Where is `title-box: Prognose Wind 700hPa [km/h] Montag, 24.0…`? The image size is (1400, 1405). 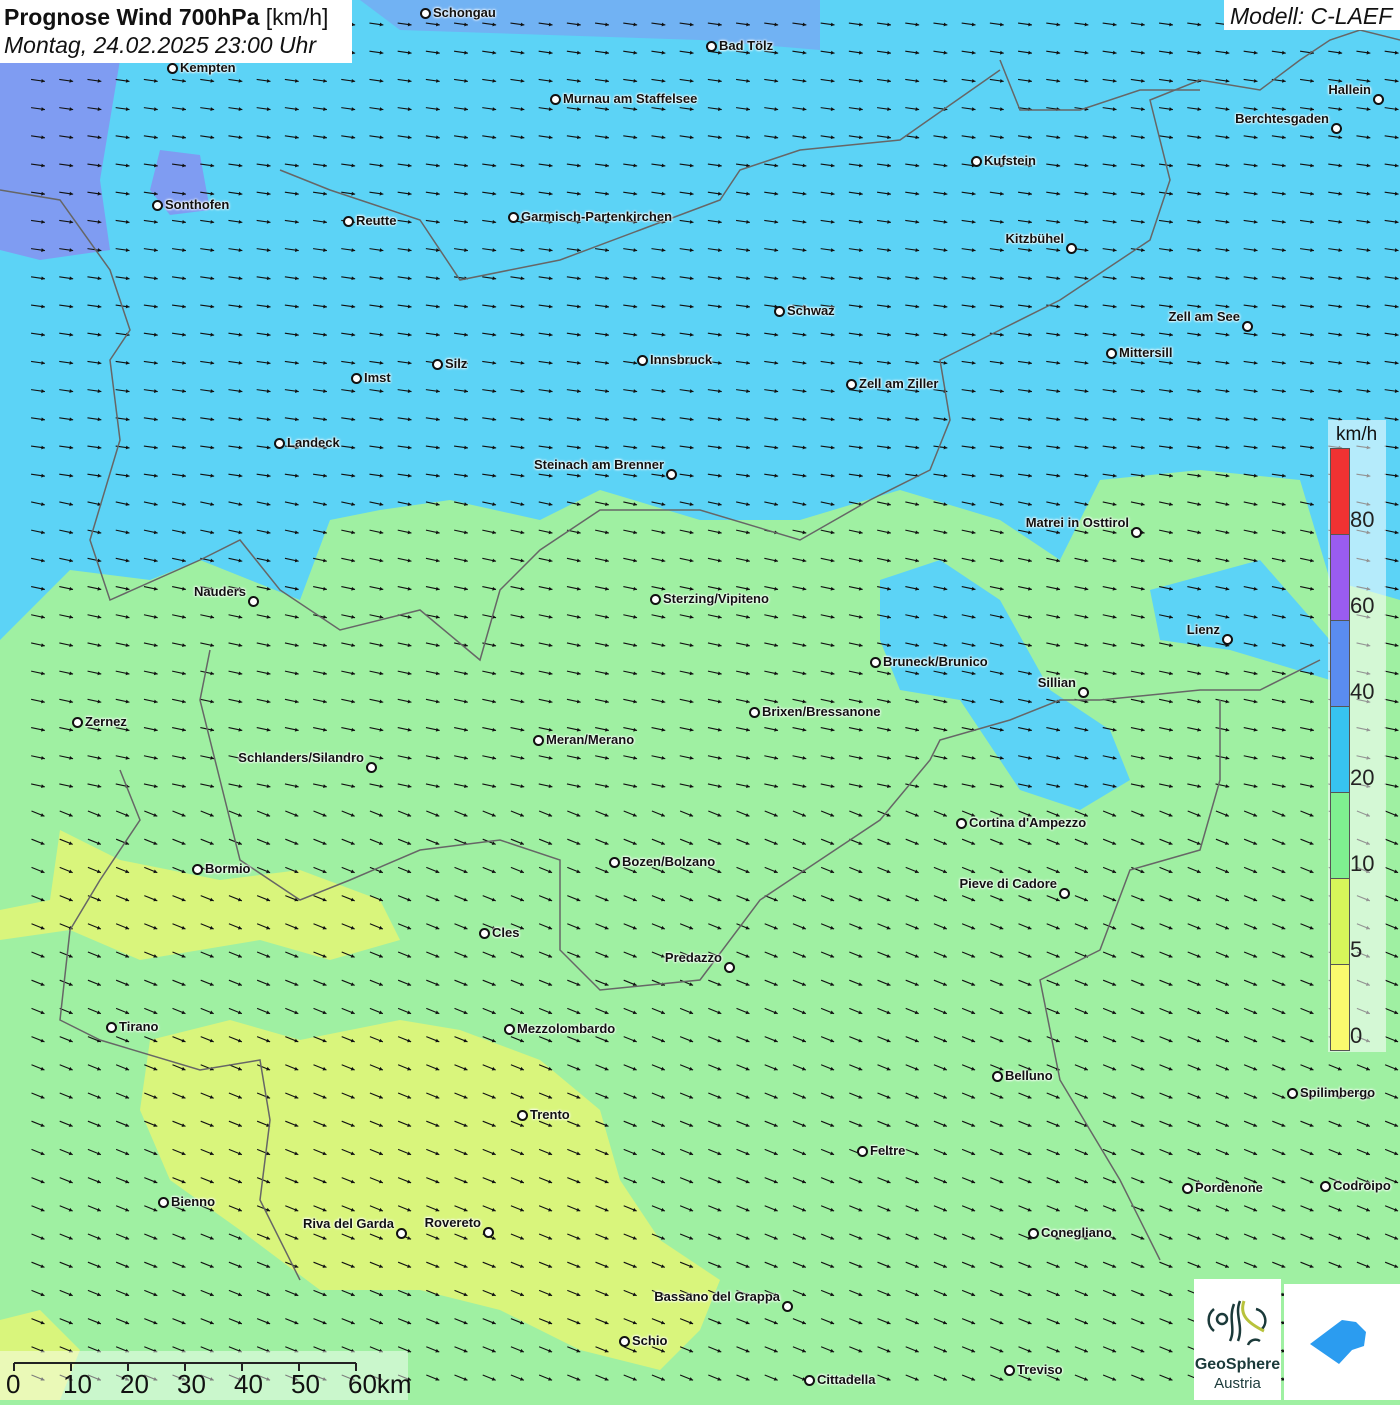 title-box: Prognose Wind 700hPa [km/h] Montag, 24.0… is located at coordinates (176, 31).